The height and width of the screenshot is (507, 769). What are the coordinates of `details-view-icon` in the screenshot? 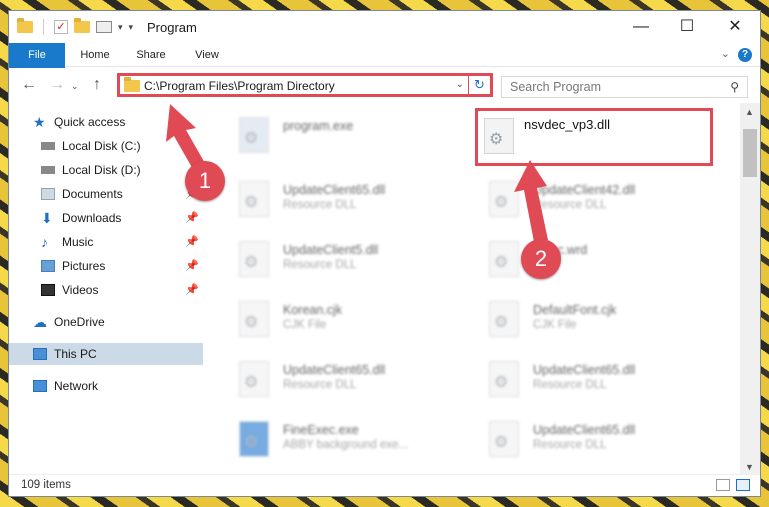 It's located at (723, 485).